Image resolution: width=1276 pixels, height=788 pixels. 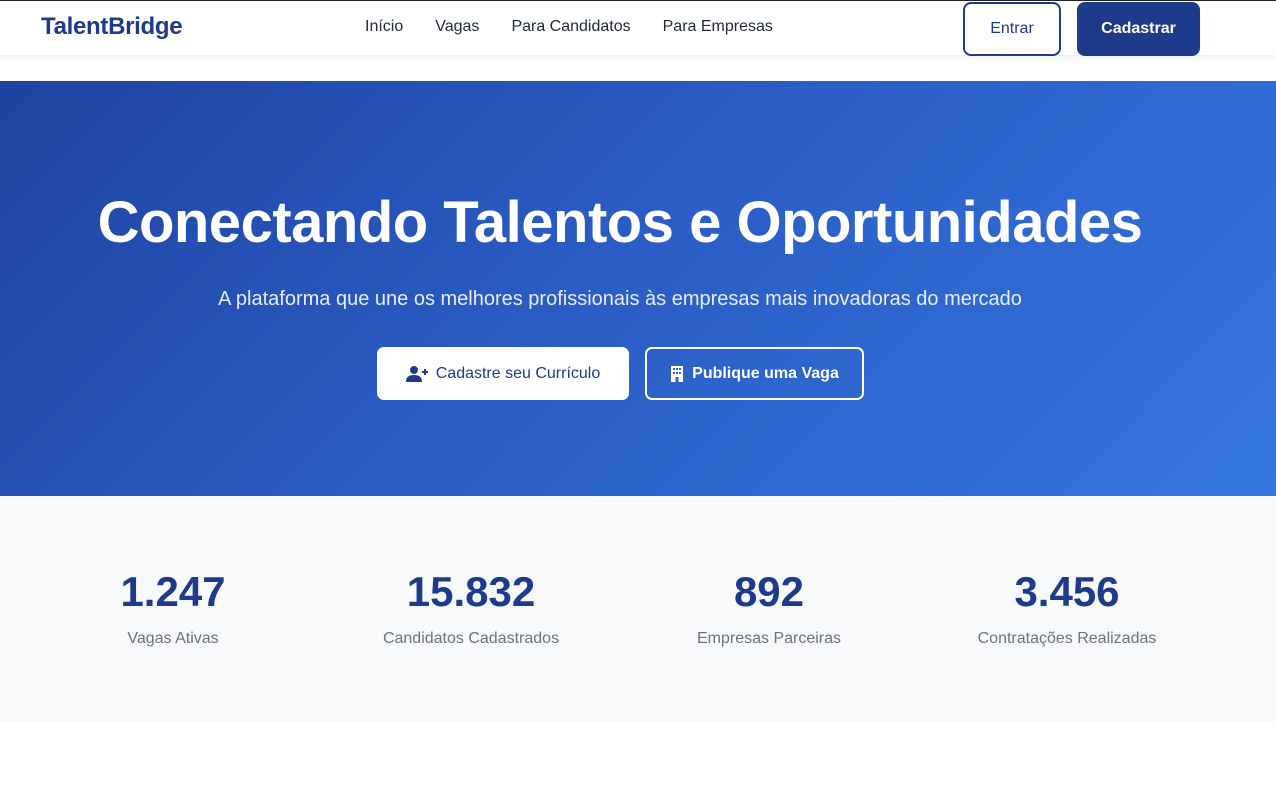 What do you see at coordinates (416, 373) in the screenshot?
I see `user-plus-icon` at bounding box center [416, 373].